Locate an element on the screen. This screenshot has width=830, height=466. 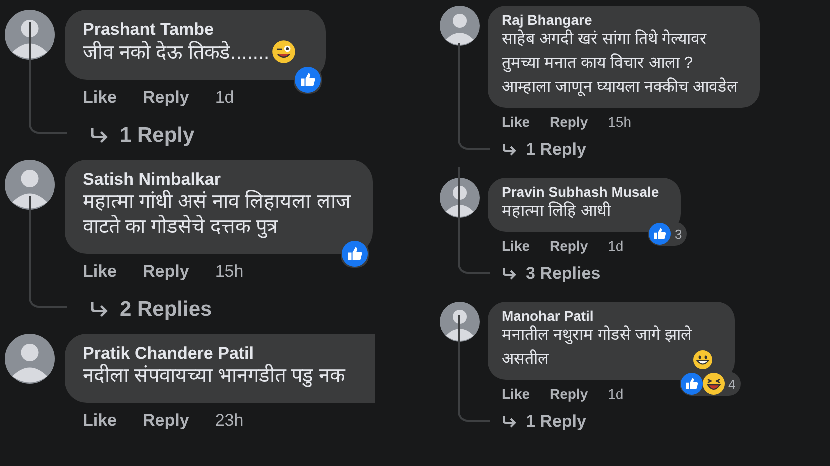
reaction-badge: 4 is located at coordinates (710, 384).